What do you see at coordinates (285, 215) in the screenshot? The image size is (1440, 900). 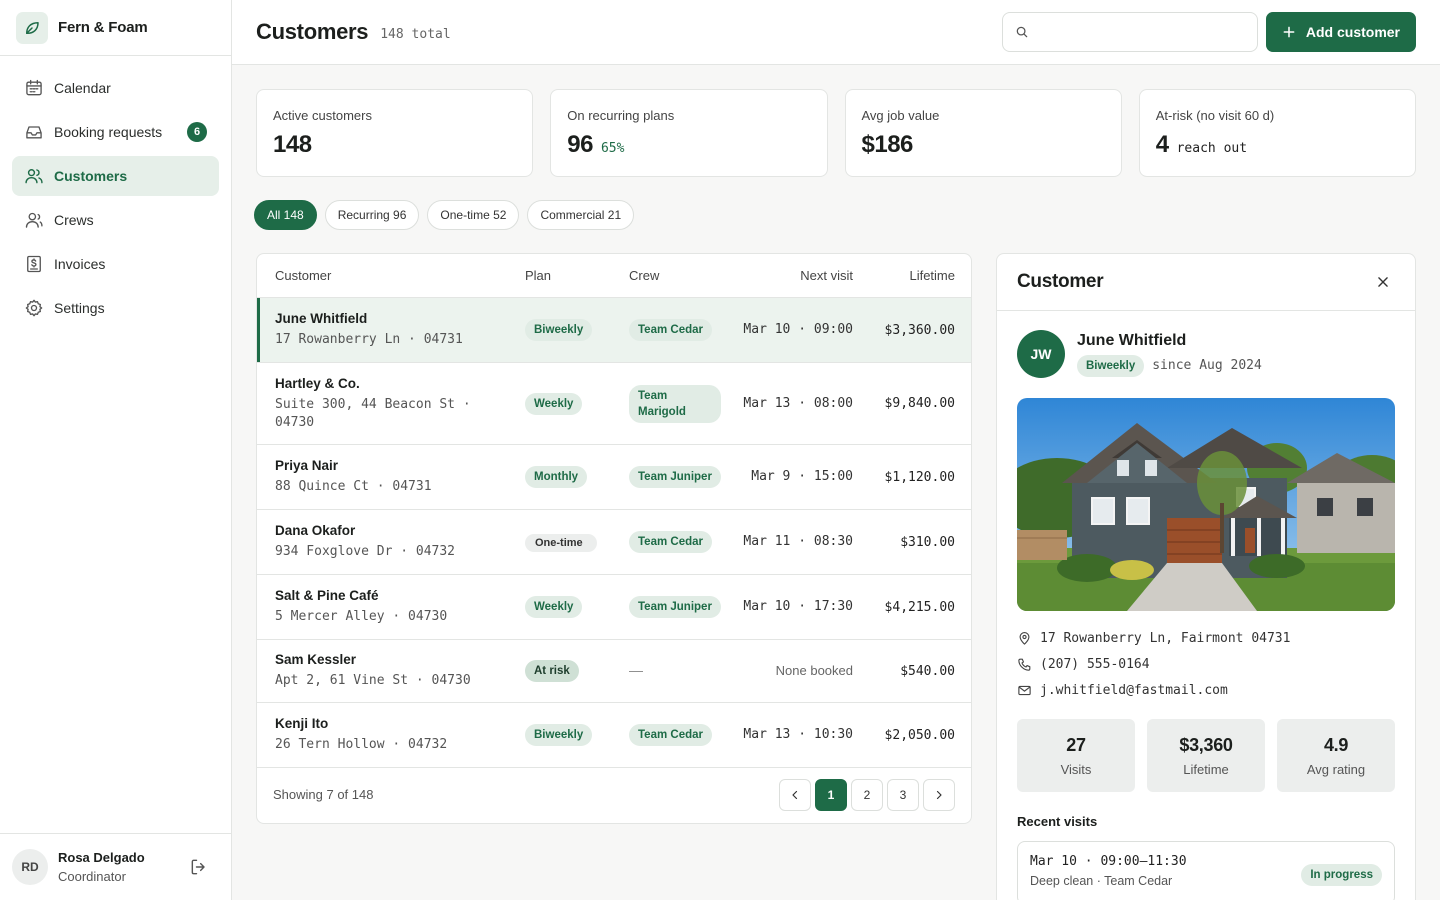 I see `filter-all: All 148` at bounding box center [285, 215].